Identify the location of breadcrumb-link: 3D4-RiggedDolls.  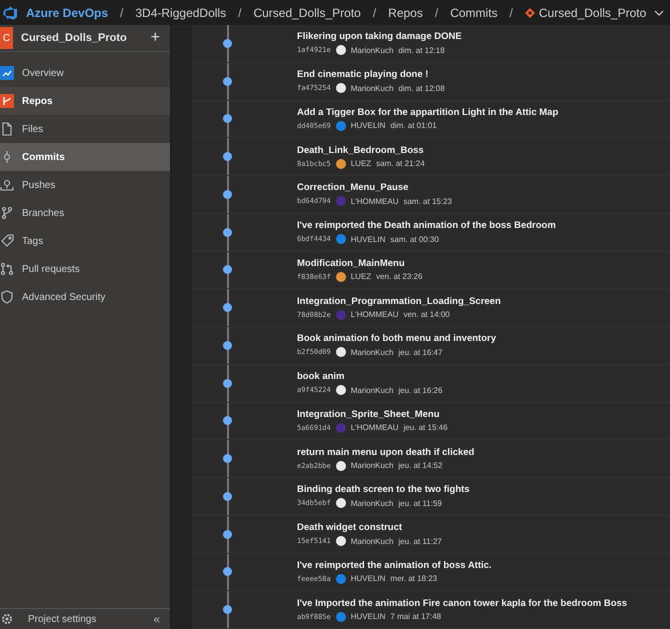
(180, 13).